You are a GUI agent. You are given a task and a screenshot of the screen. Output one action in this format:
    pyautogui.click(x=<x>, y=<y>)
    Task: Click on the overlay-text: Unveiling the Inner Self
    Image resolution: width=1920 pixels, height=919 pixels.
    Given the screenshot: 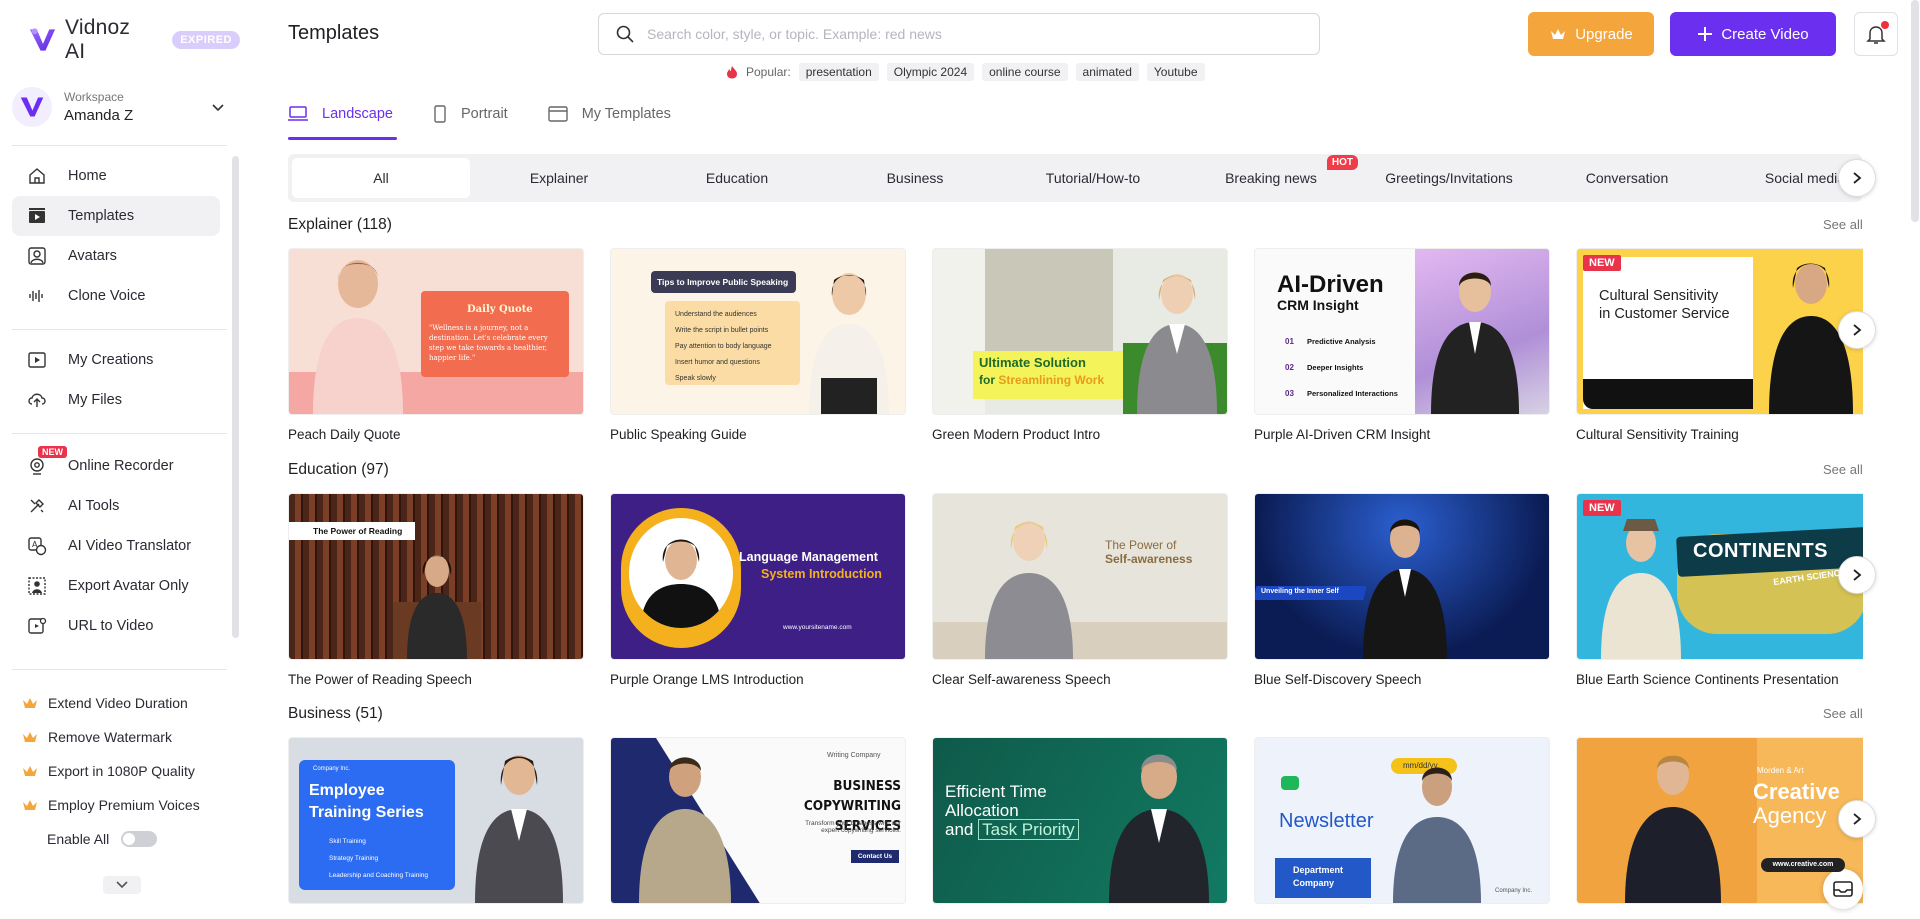 What is the action you would take?
    pyautogui.click(x=1300, y=591)
    